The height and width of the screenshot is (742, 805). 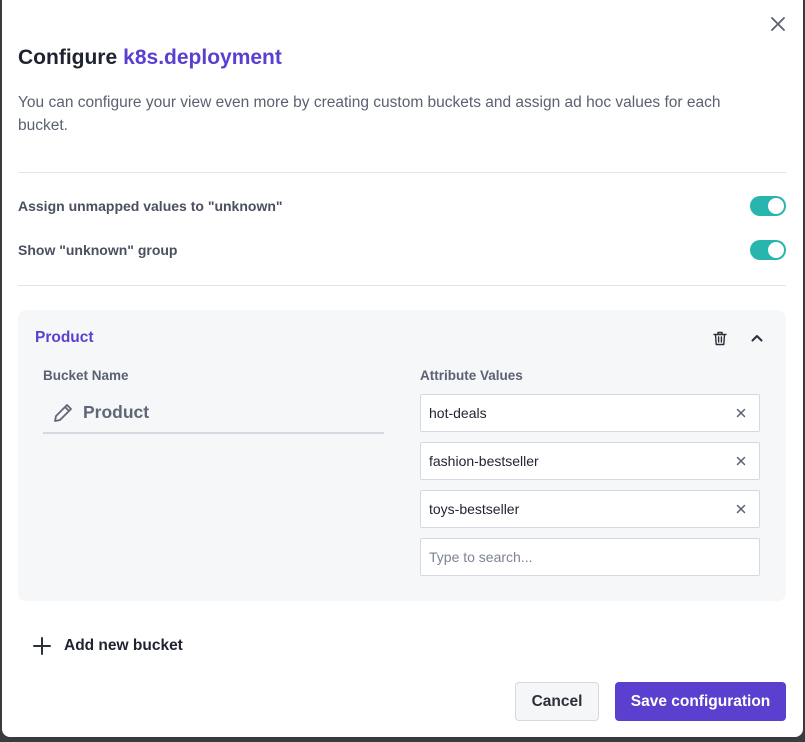 What do you see at coordinates (64, 337) in the screenshot?
I see `bucket-title: Product` at bounding box center [64, 337].